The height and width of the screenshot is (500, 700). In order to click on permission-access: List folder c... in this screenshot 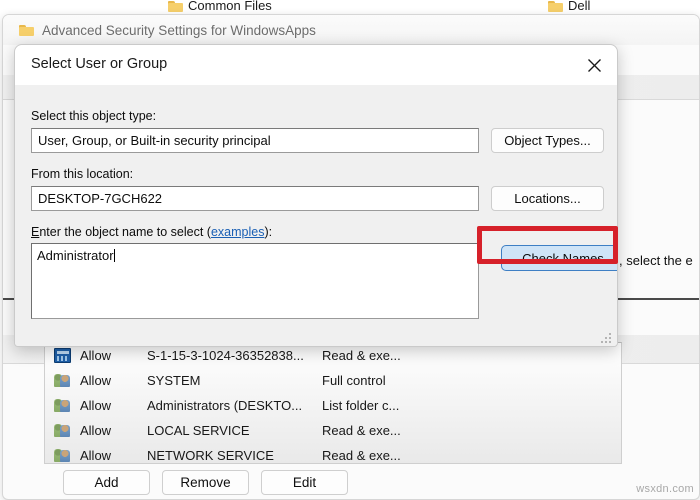, I will do `click(361, 405)`.